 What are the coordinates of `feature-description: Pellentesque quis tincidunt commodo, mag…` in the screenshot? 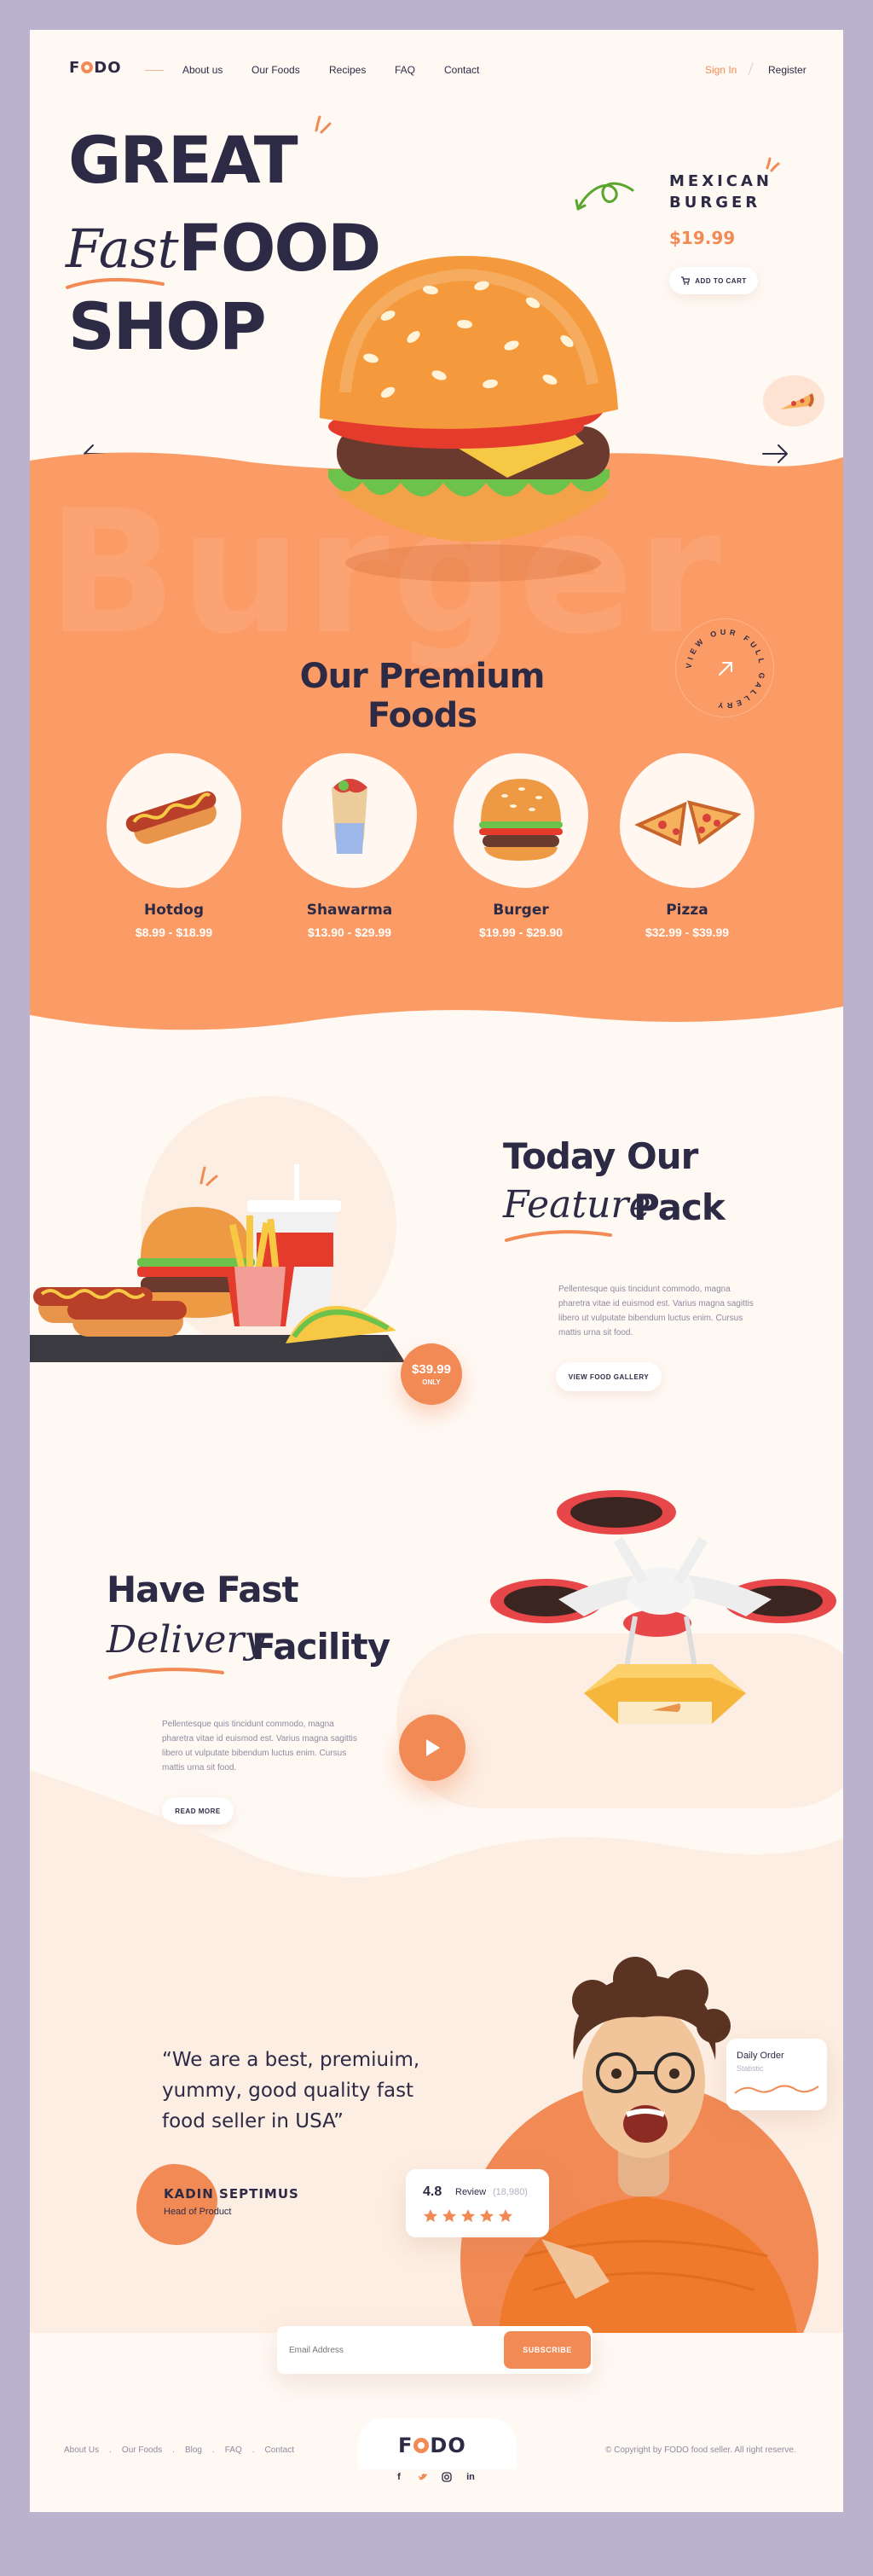 It's located at (656, 1311).